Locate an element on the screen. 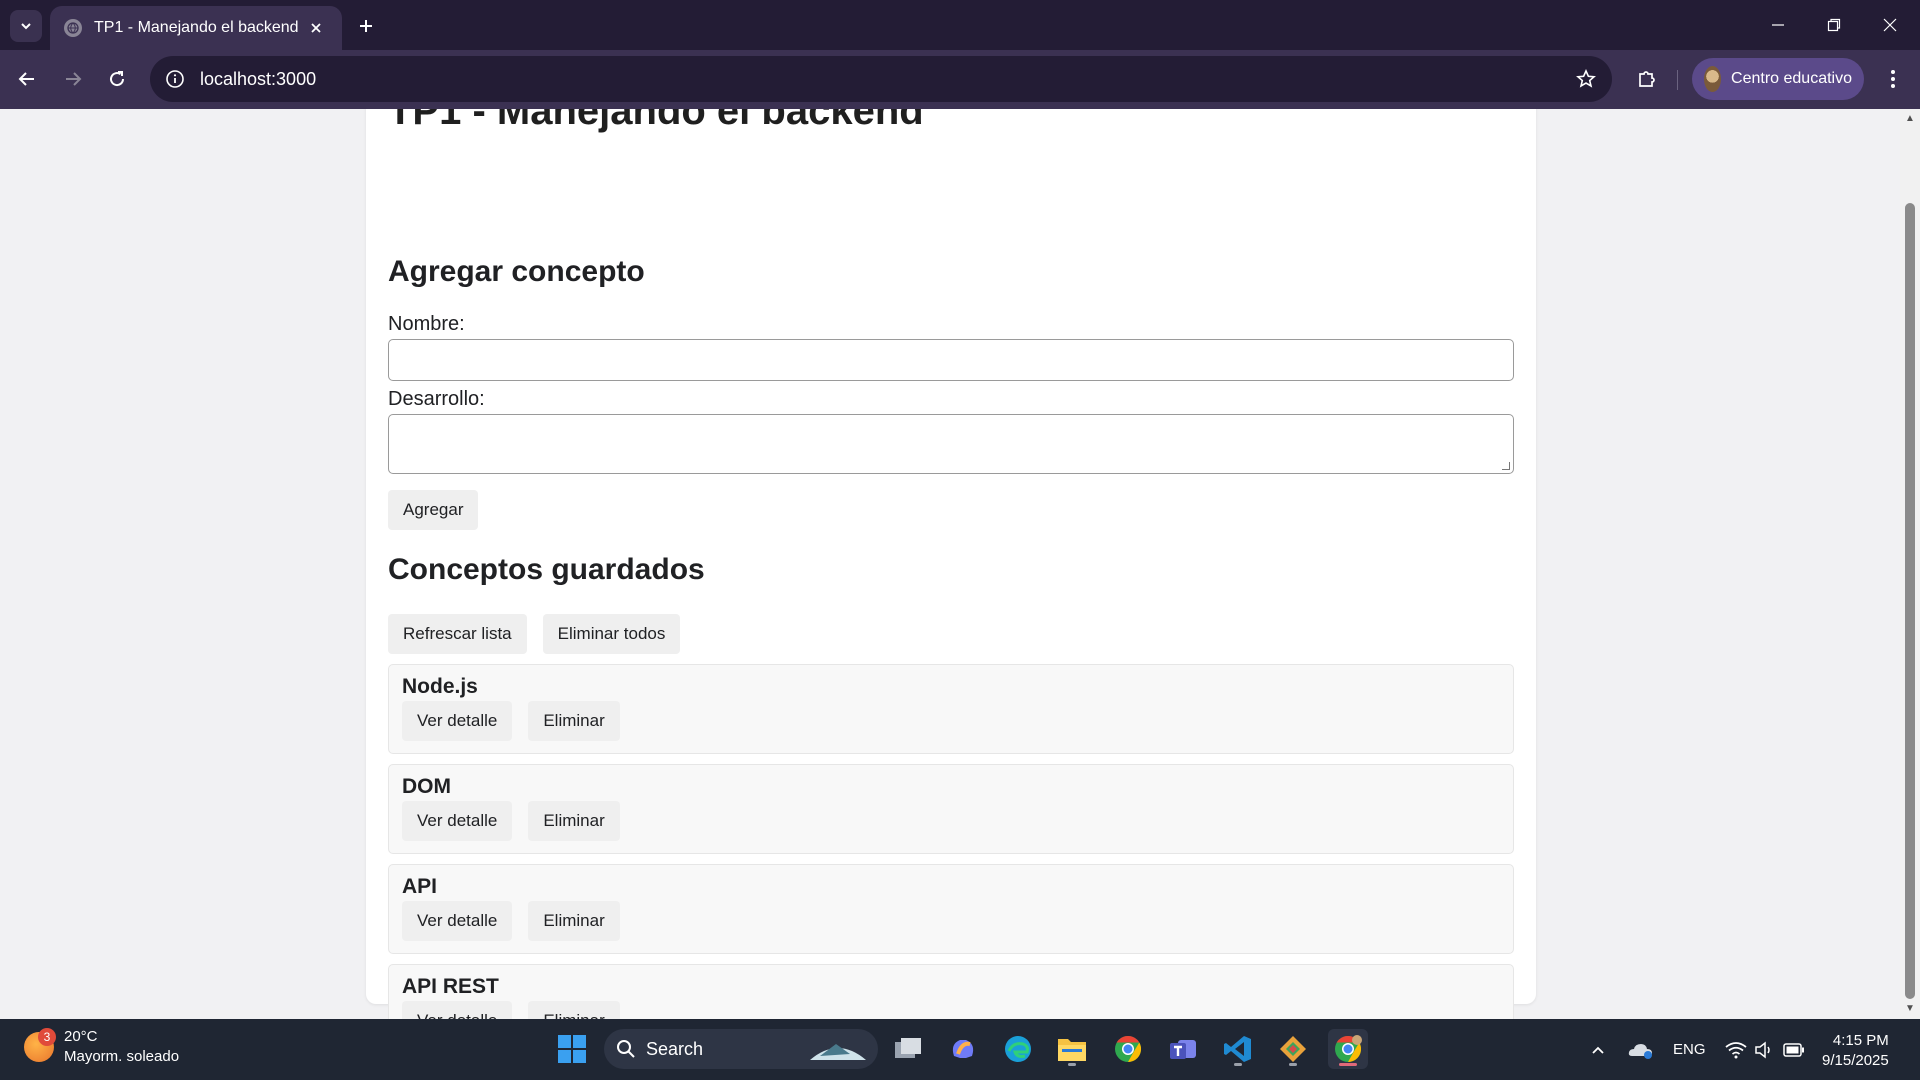 The image size is (1920, 1080). url-text: localhost:3000 is located at coordinates (258, 79).